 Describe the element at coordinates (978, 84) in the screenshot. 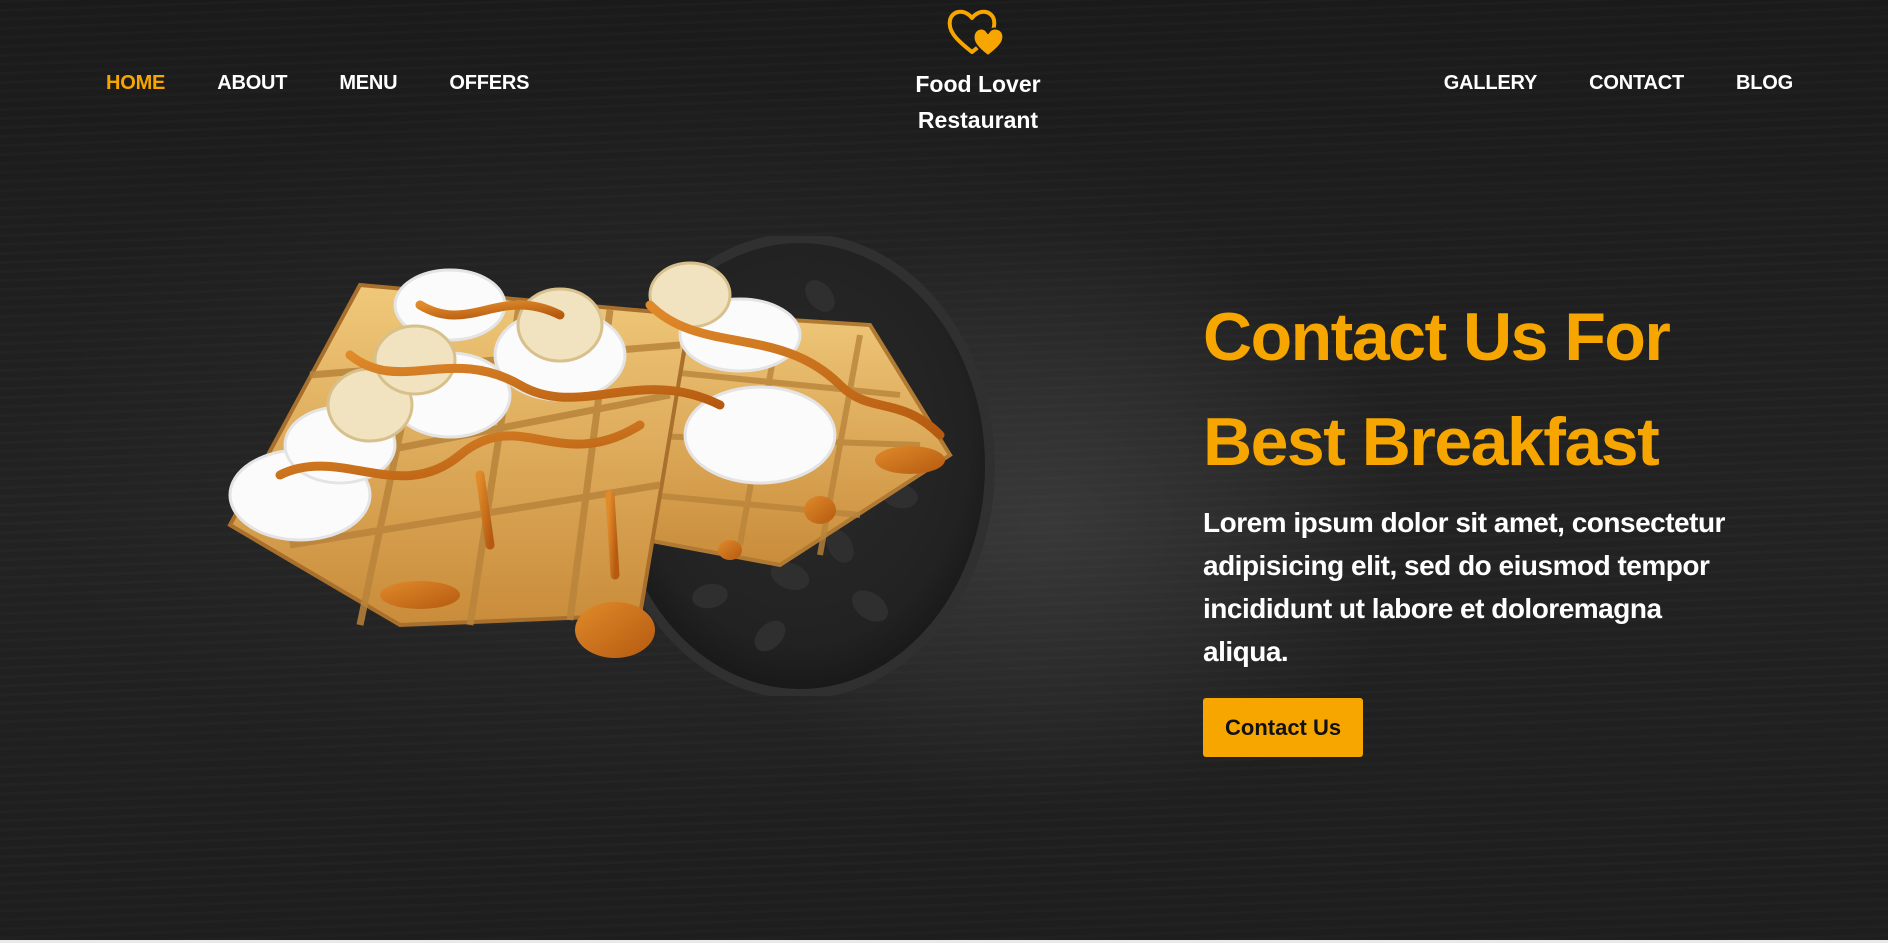

I see `logo-name-line1: Food Lover` at that location.